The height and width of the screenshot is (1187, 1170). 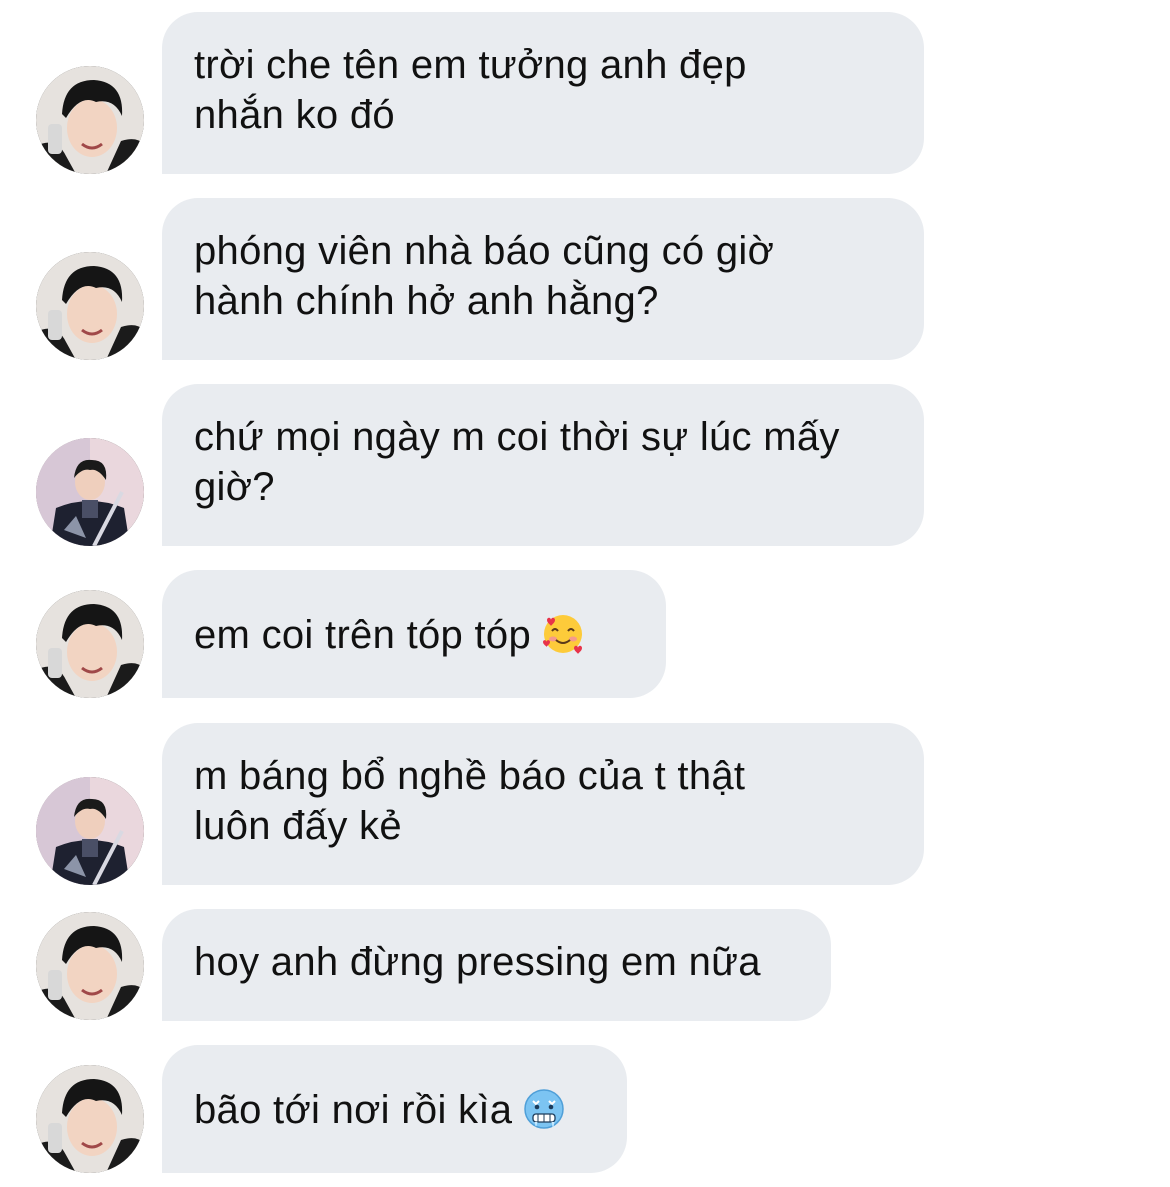 I want to click on message-bubble: chứ mọi ngày m coi thời sự lúc mấy giờ?, so click(x=543, y=465).